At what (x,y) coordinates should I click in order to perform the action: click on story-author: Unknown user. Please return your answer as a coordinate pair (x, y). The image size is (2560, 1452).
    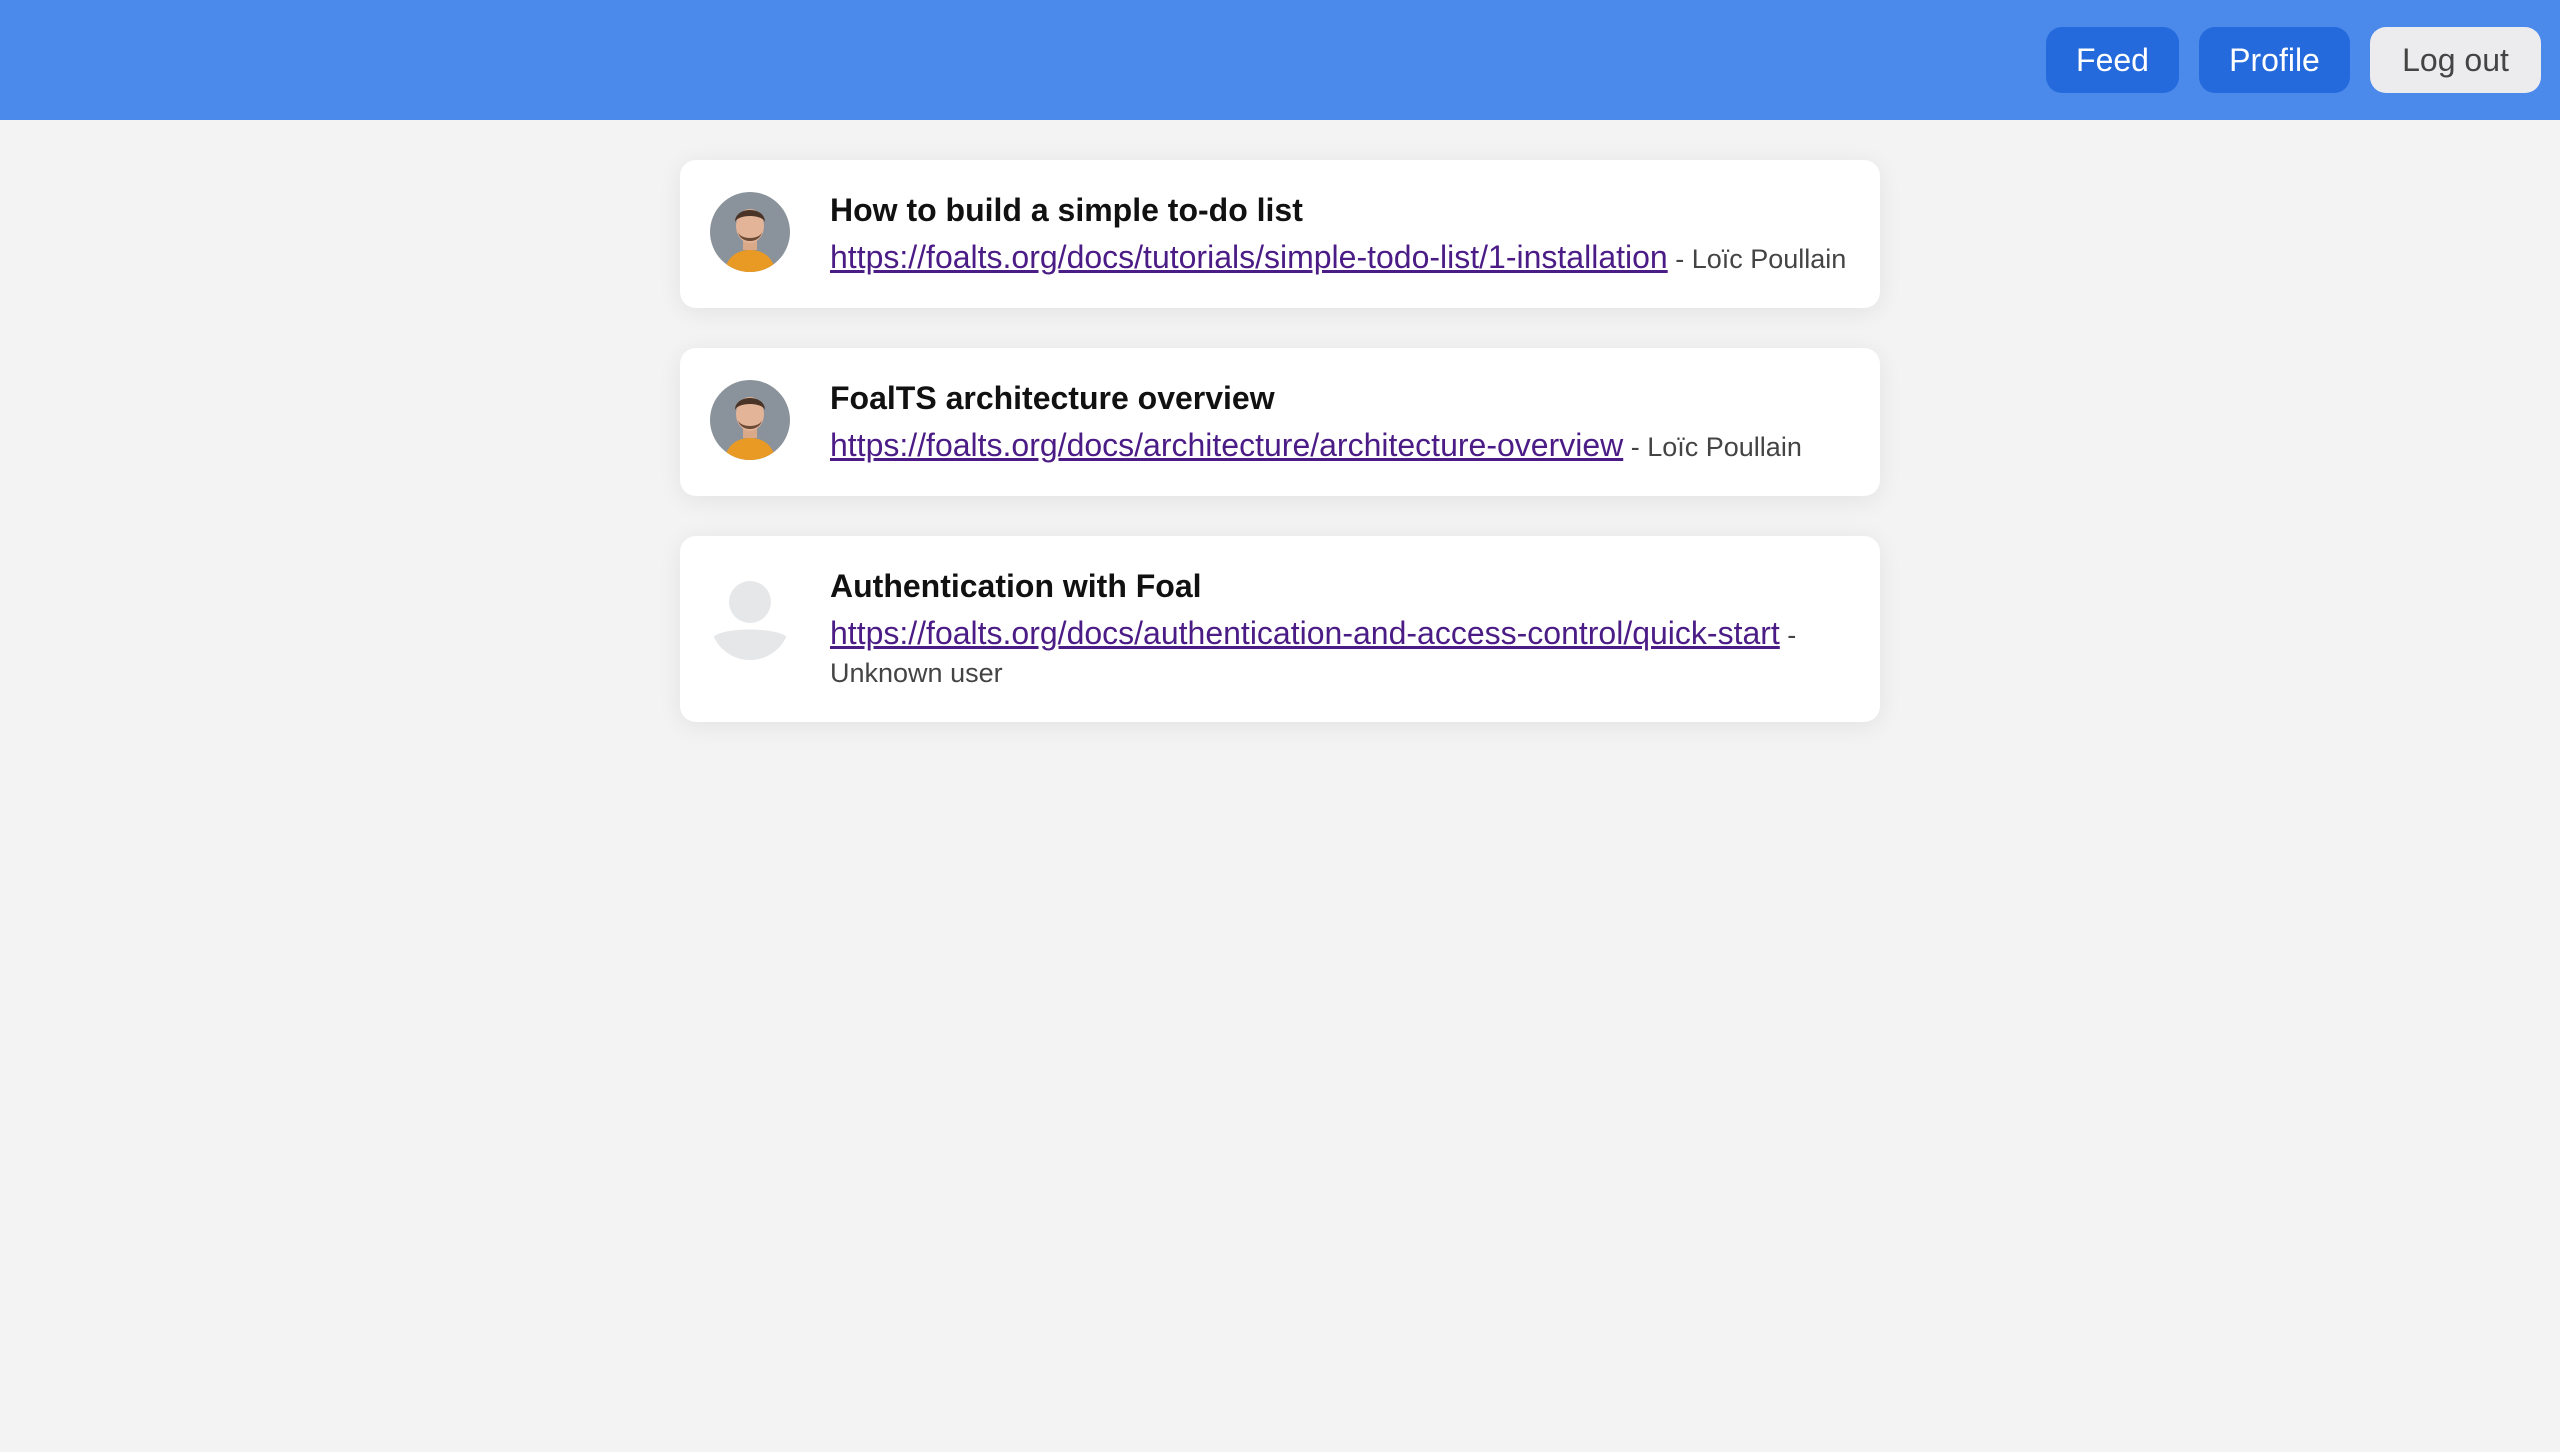
    Looking at the image, I should click on (916, 673).